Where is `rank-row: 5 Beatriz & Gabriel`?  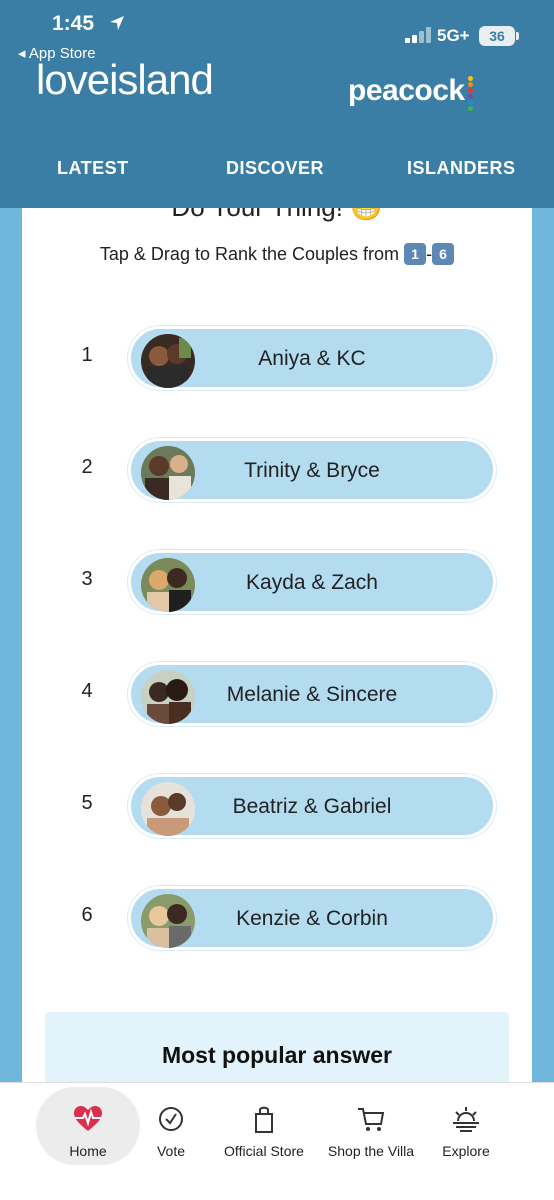 rank-row: 5 Beatriz & Gabriel is located at coordinates (277, 806).